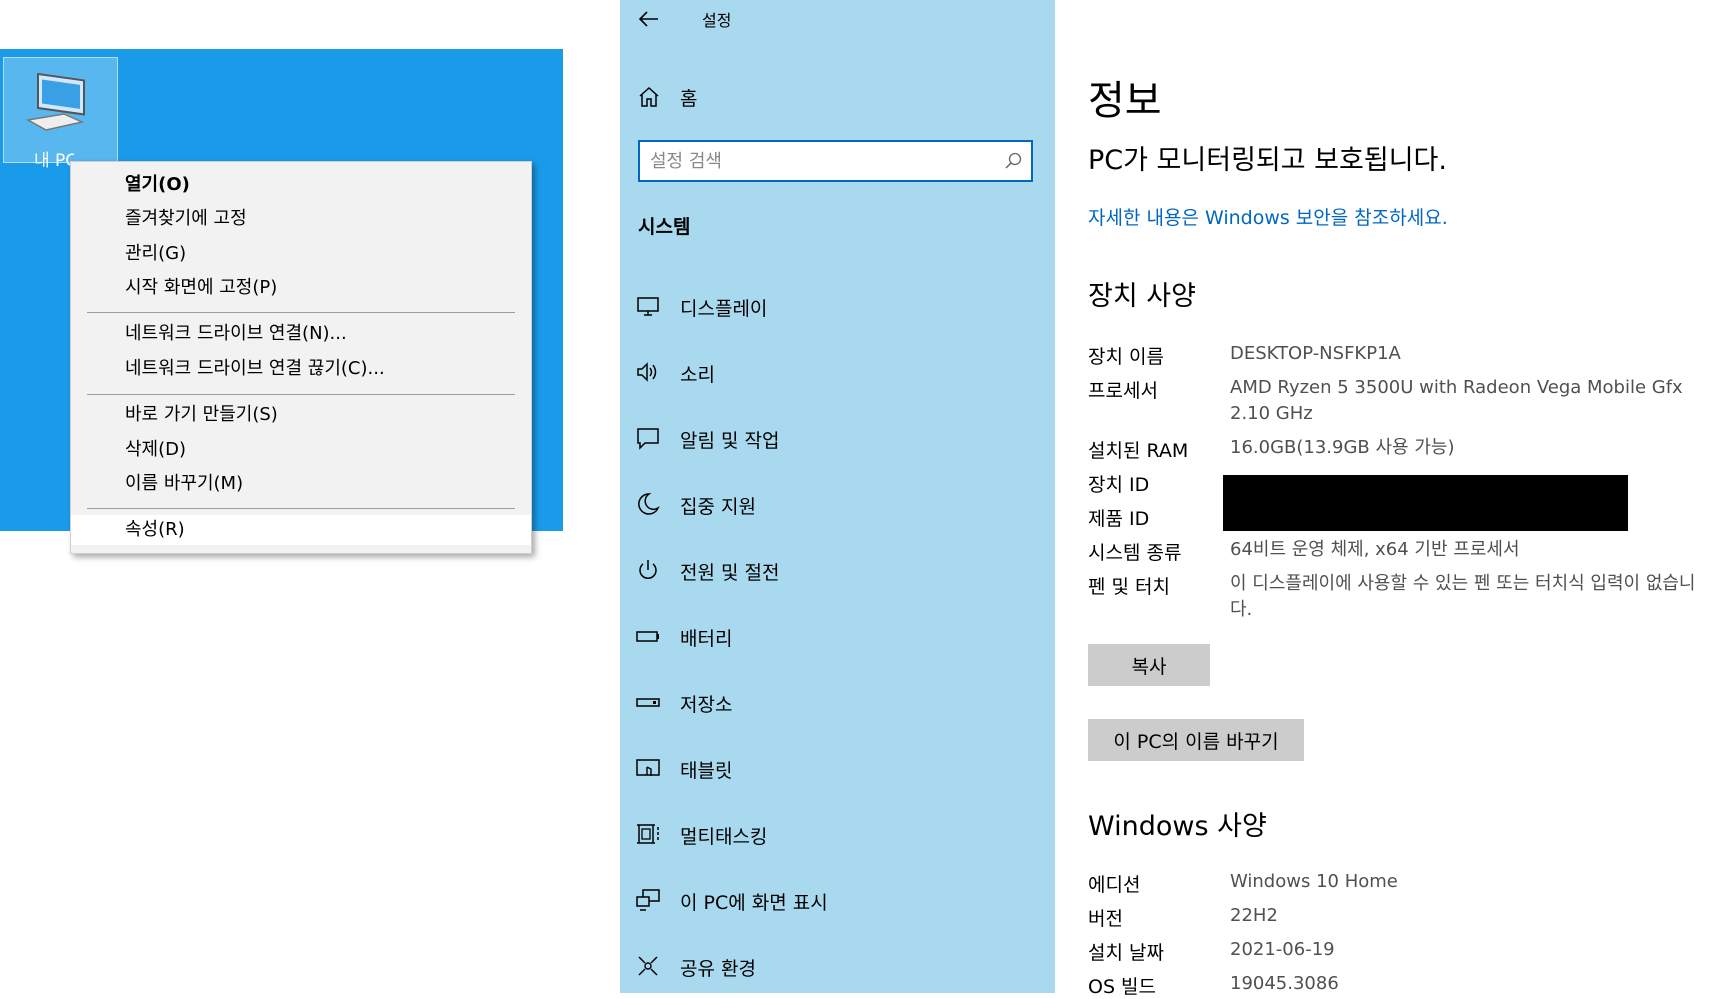 This screenshot has width=1730, height=999. I want to click on display-icon, so click(648, 306).